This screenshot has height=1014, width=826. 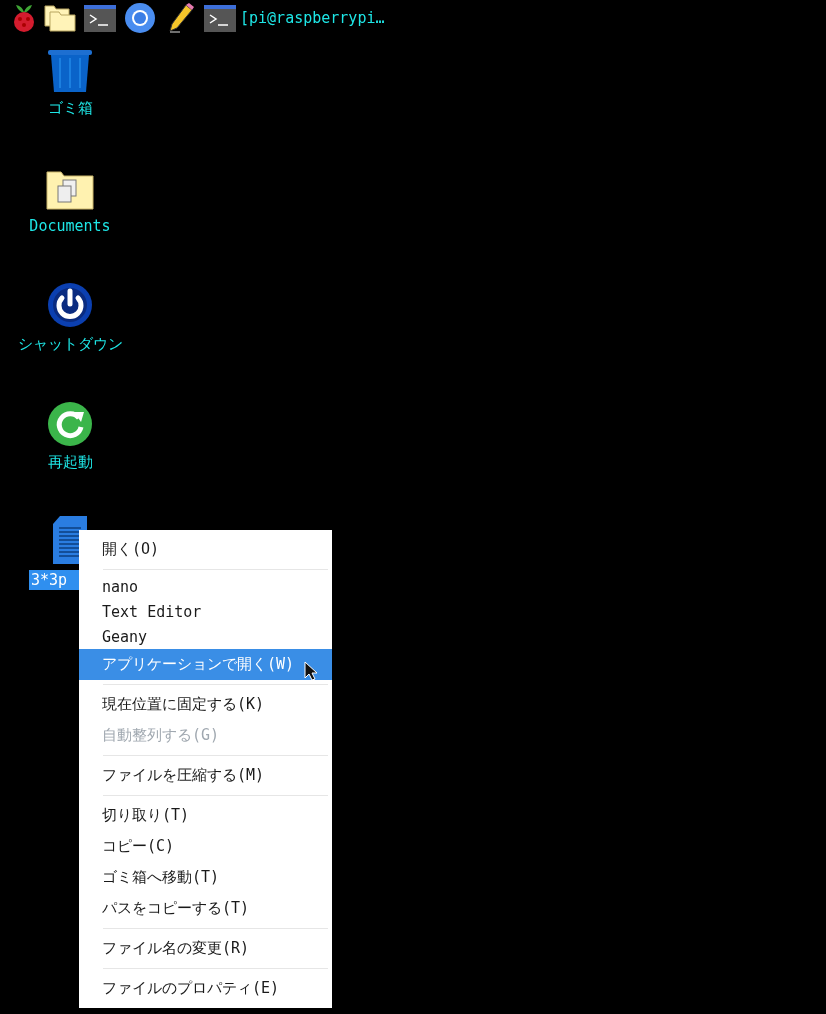 What do you see at coordinates (310, 671) in the screenshot?
I see `mouse-pointer-icon` at bounding box center [310, 671].